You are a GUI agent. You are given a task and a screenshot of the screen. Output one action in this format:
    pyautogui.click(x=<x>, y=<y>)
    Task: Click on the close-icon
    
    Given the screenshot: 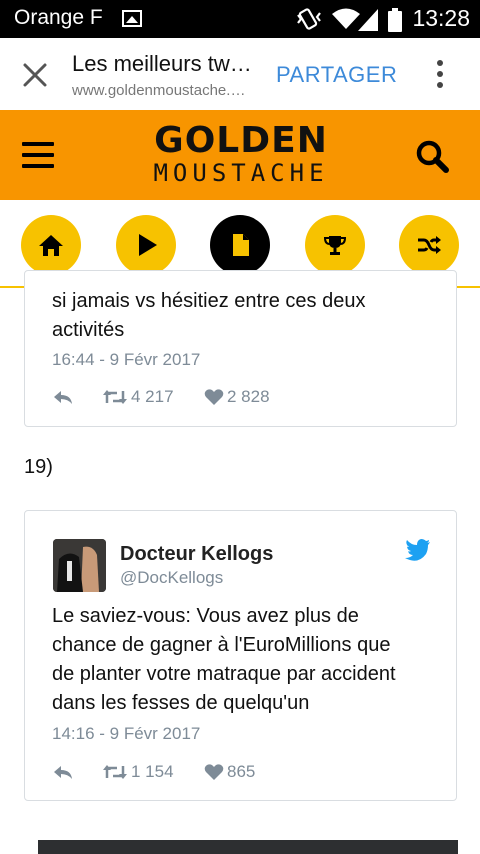 What is the action you would take?
    pyautogui.click(x=35, y=75)
    